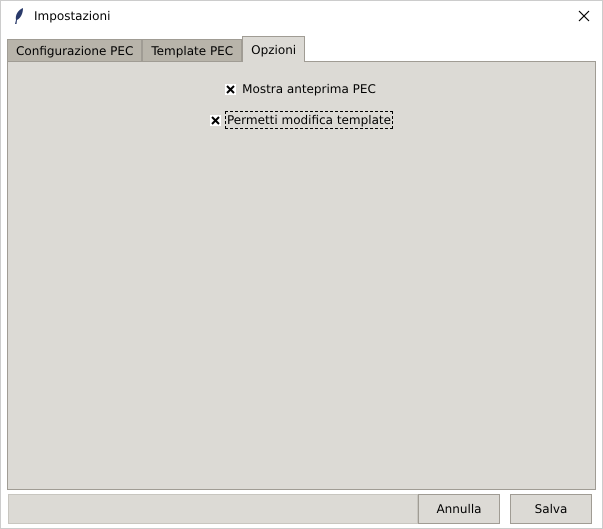 Image resolution: width=603 pixels, height=529 pixels. Describe the element at coordinates (274, 49) in the screenshot. I see `tab: Opzioni` at that location.